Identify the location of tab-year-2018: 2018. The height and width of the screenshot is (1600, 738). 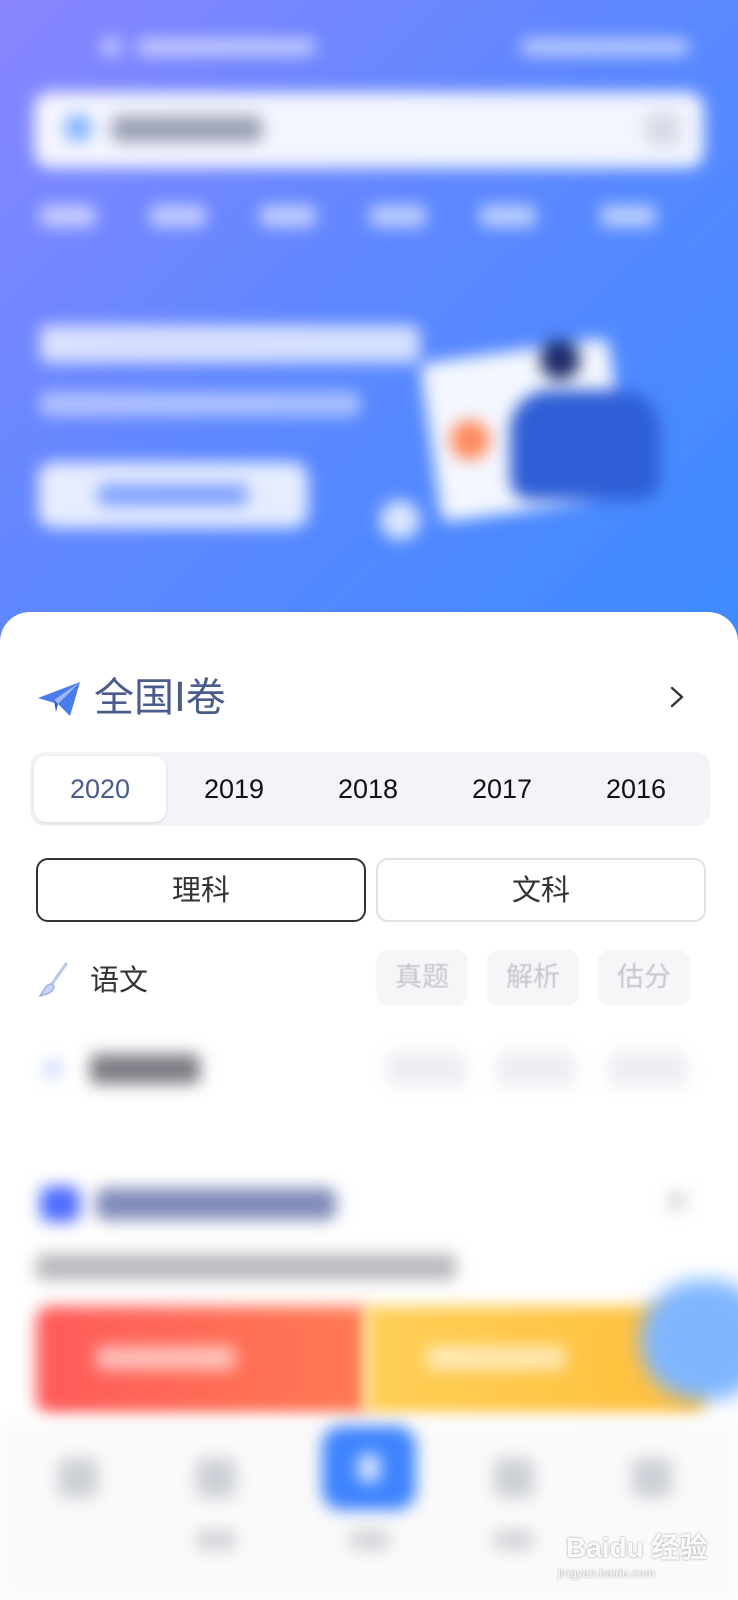
(368, 789).